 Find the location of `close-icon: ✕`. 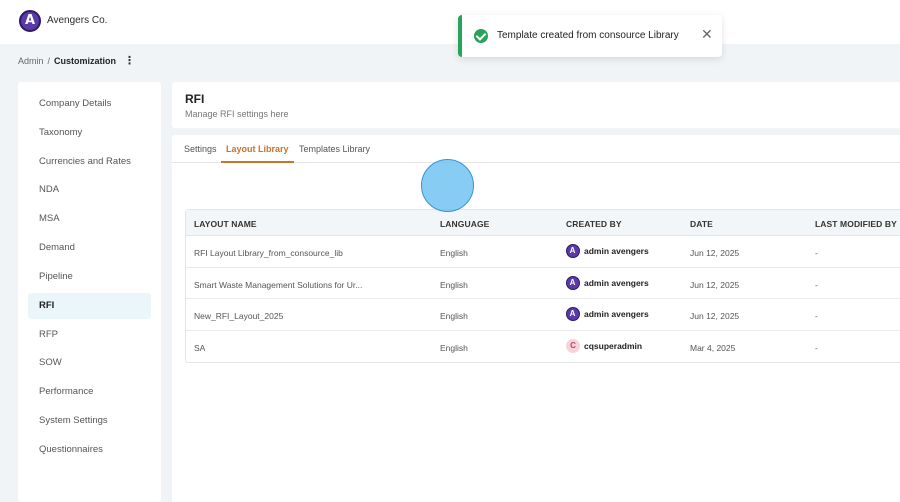

close-icon: ✕ is located at coordinates (707, 34).